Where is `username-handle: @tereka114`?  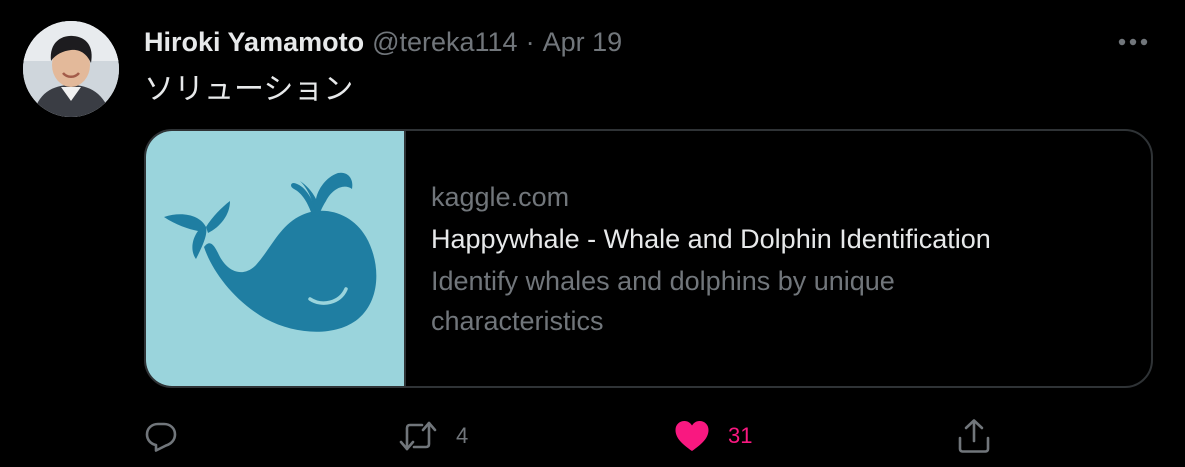 username-handle: @tereka114 is located at coordinates (445, 42).